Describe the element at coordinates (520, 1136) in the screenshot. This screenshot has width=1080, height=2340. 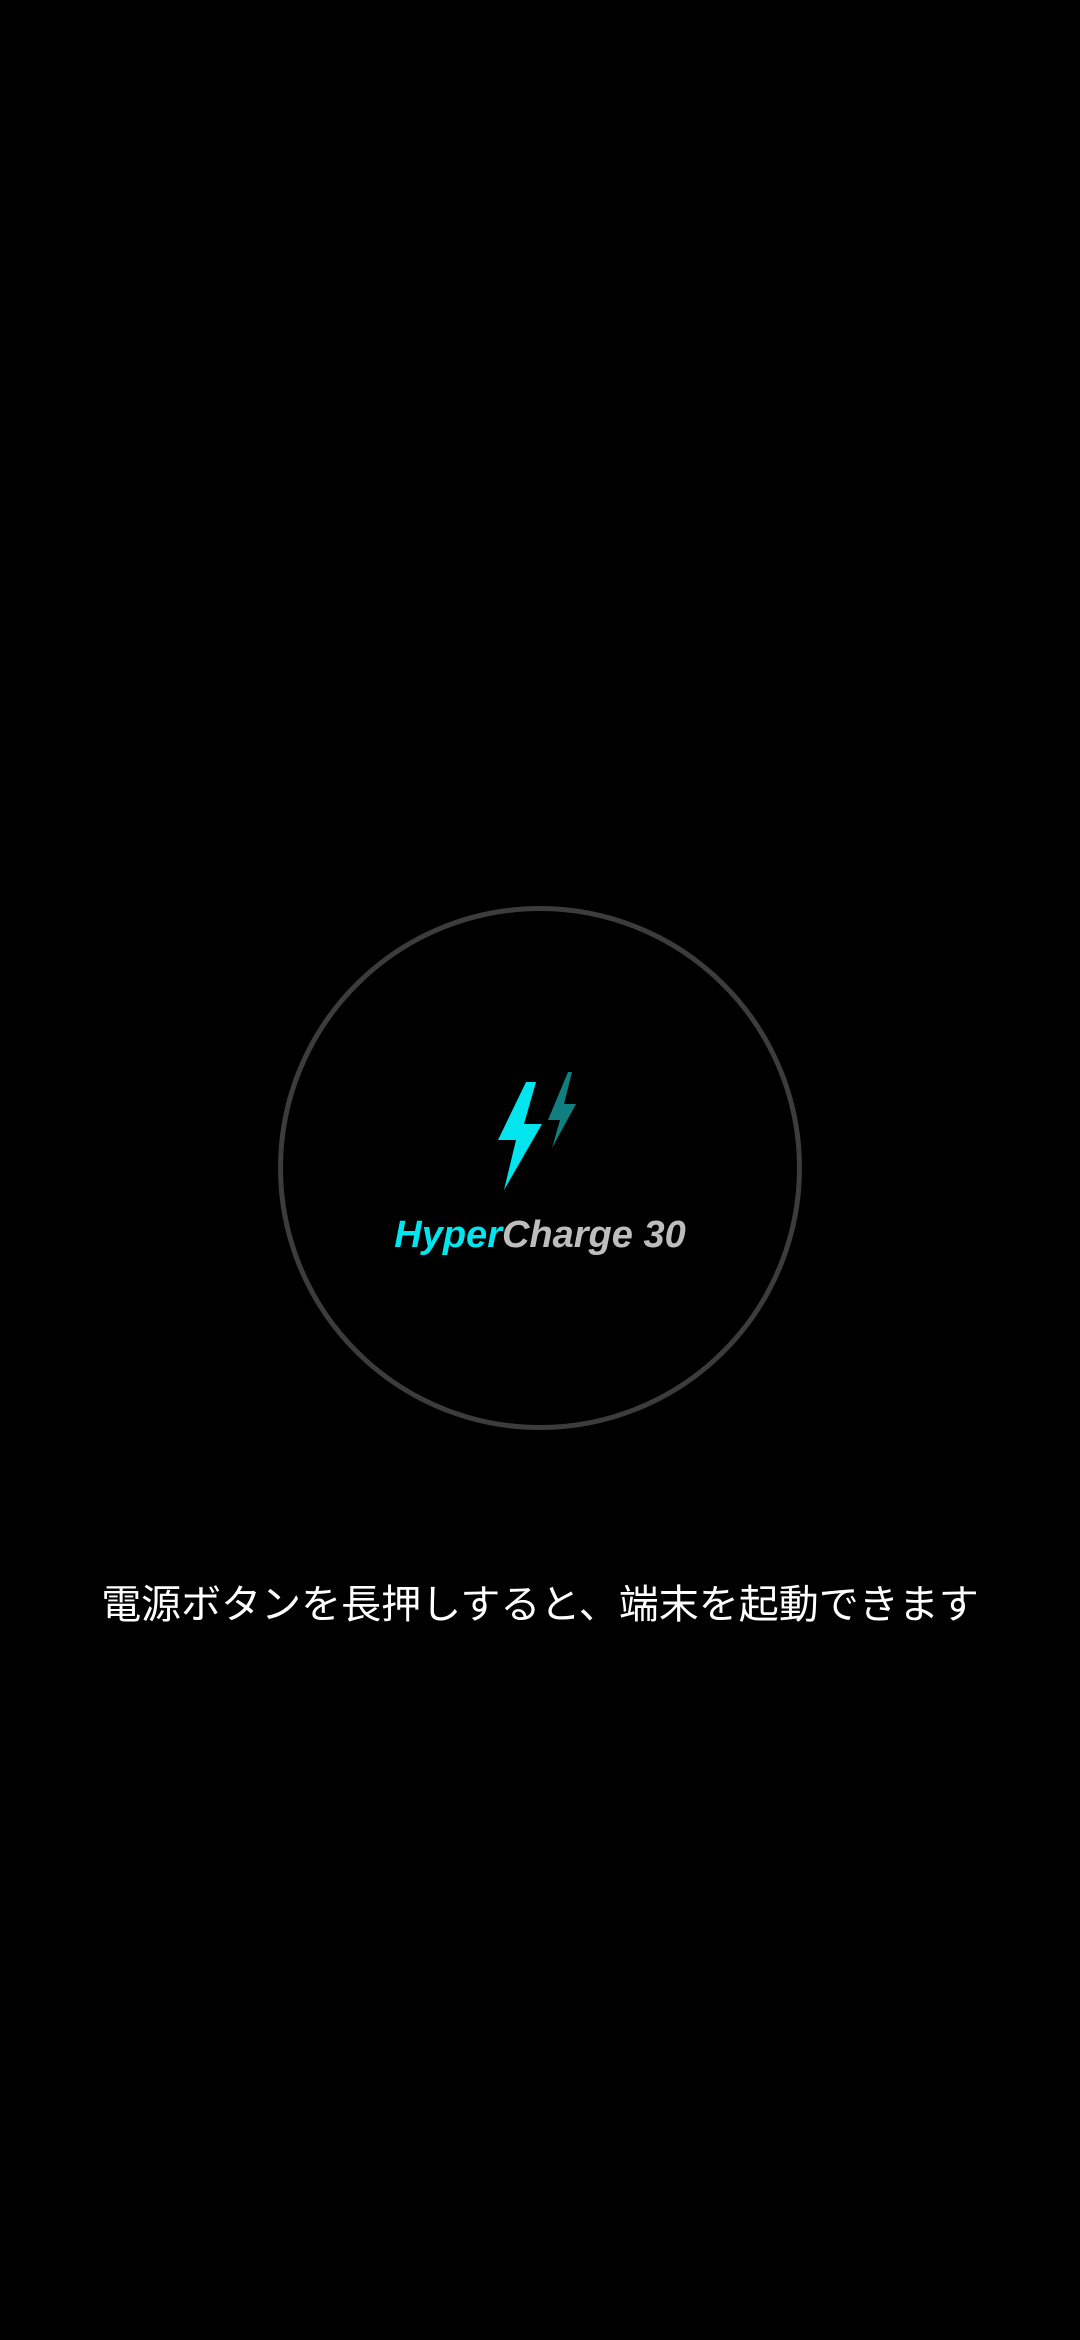
I see `primary-bolt-icon` at that location.